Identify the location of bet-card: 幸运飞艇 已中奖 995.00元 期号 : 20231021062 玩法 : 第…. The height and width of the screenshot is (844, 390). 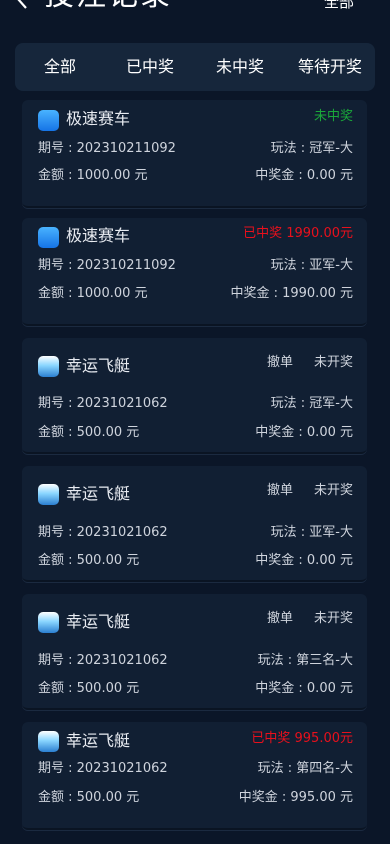
(194, 776).